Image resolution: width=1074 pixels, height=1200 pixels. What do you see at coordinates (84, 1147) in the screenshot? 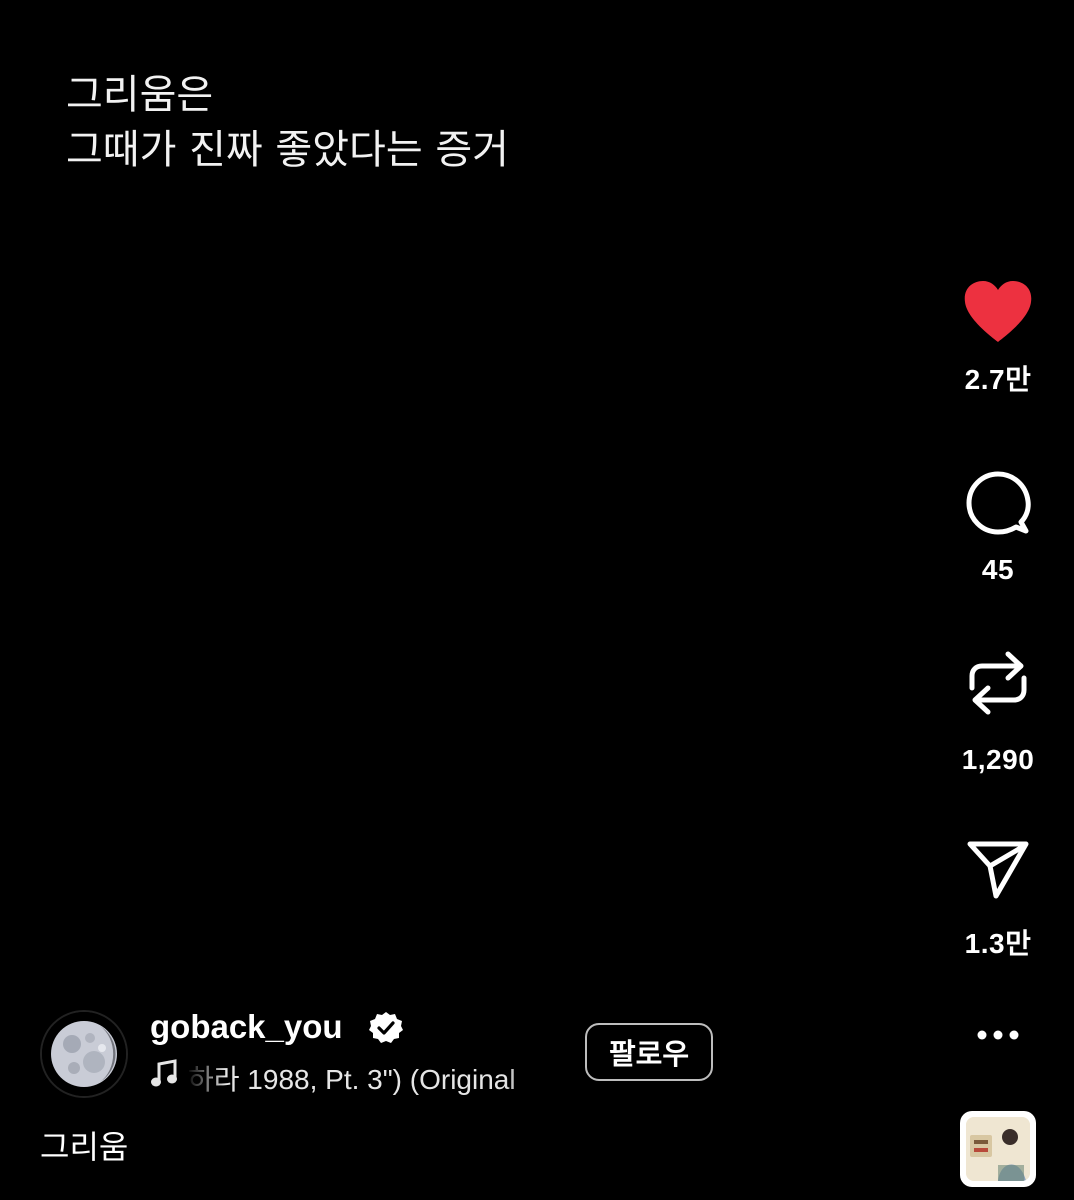
I see `caption: 그리움` at bounding box center [84, 1147].